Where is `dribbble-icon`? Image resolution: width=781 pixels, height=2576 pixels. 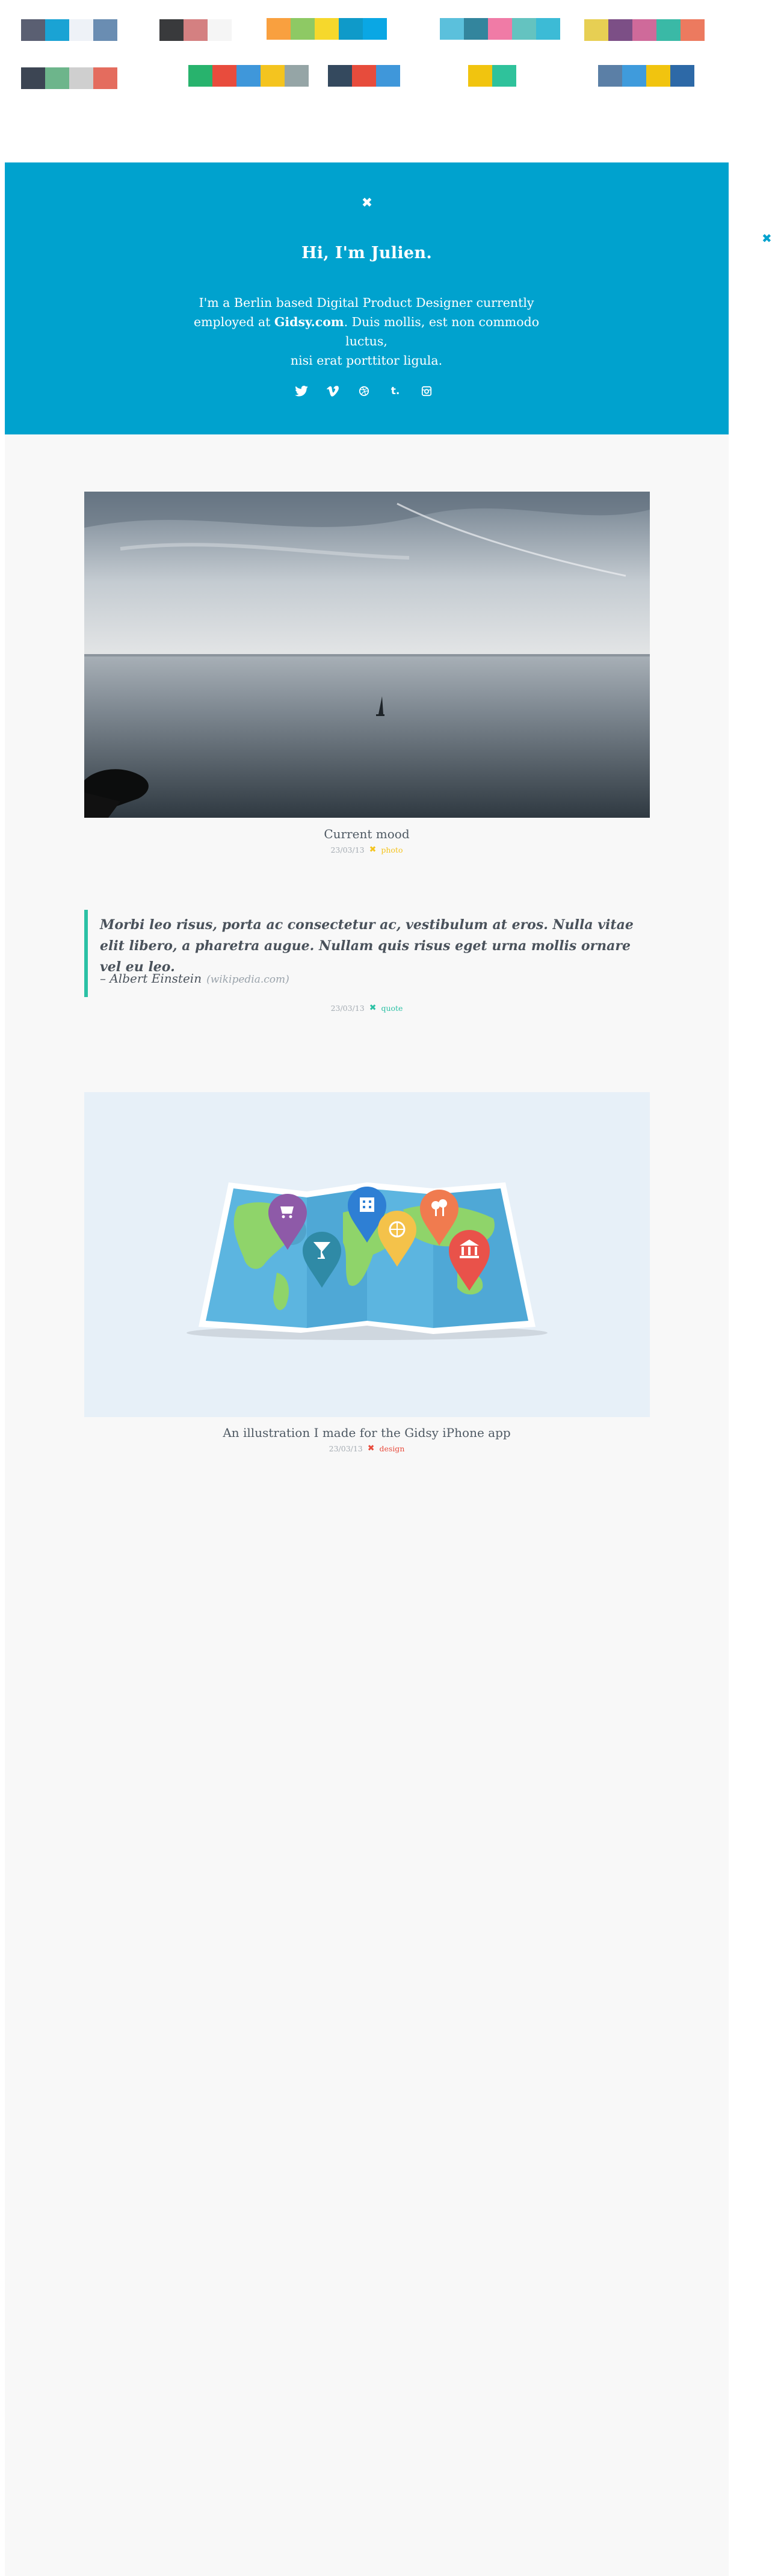
dribbble-icon is located at coordinates (364, 391).